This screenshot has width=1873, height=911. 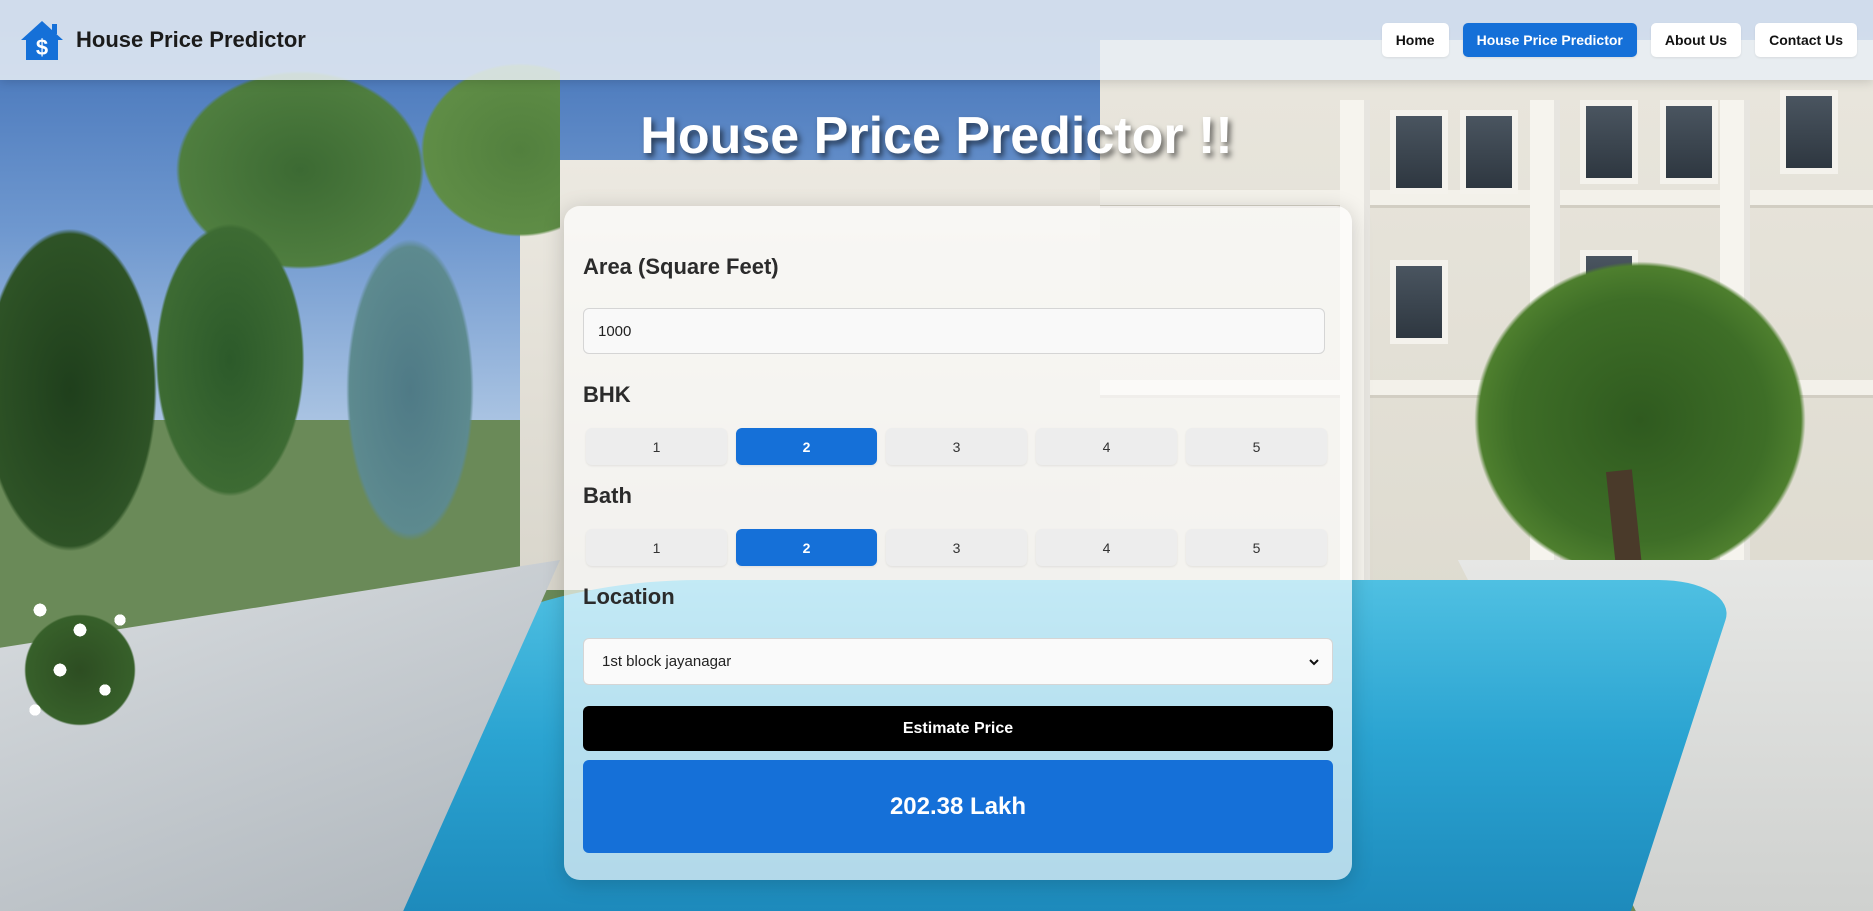 What do you see at coordinates (1696, 40) in the screenshot?
I see `nav-about-us-button: About Us` at bounding box center [1696, 40].